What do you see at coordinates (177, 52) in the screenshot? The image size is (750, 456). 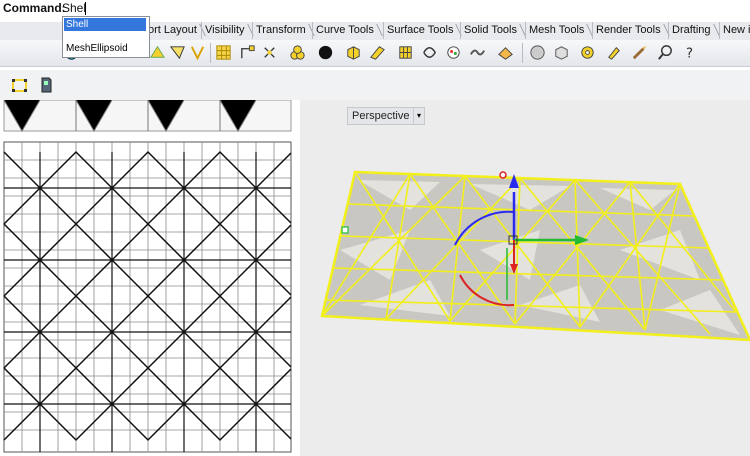 I see `cone-icon` at bounding box center [177, 52].